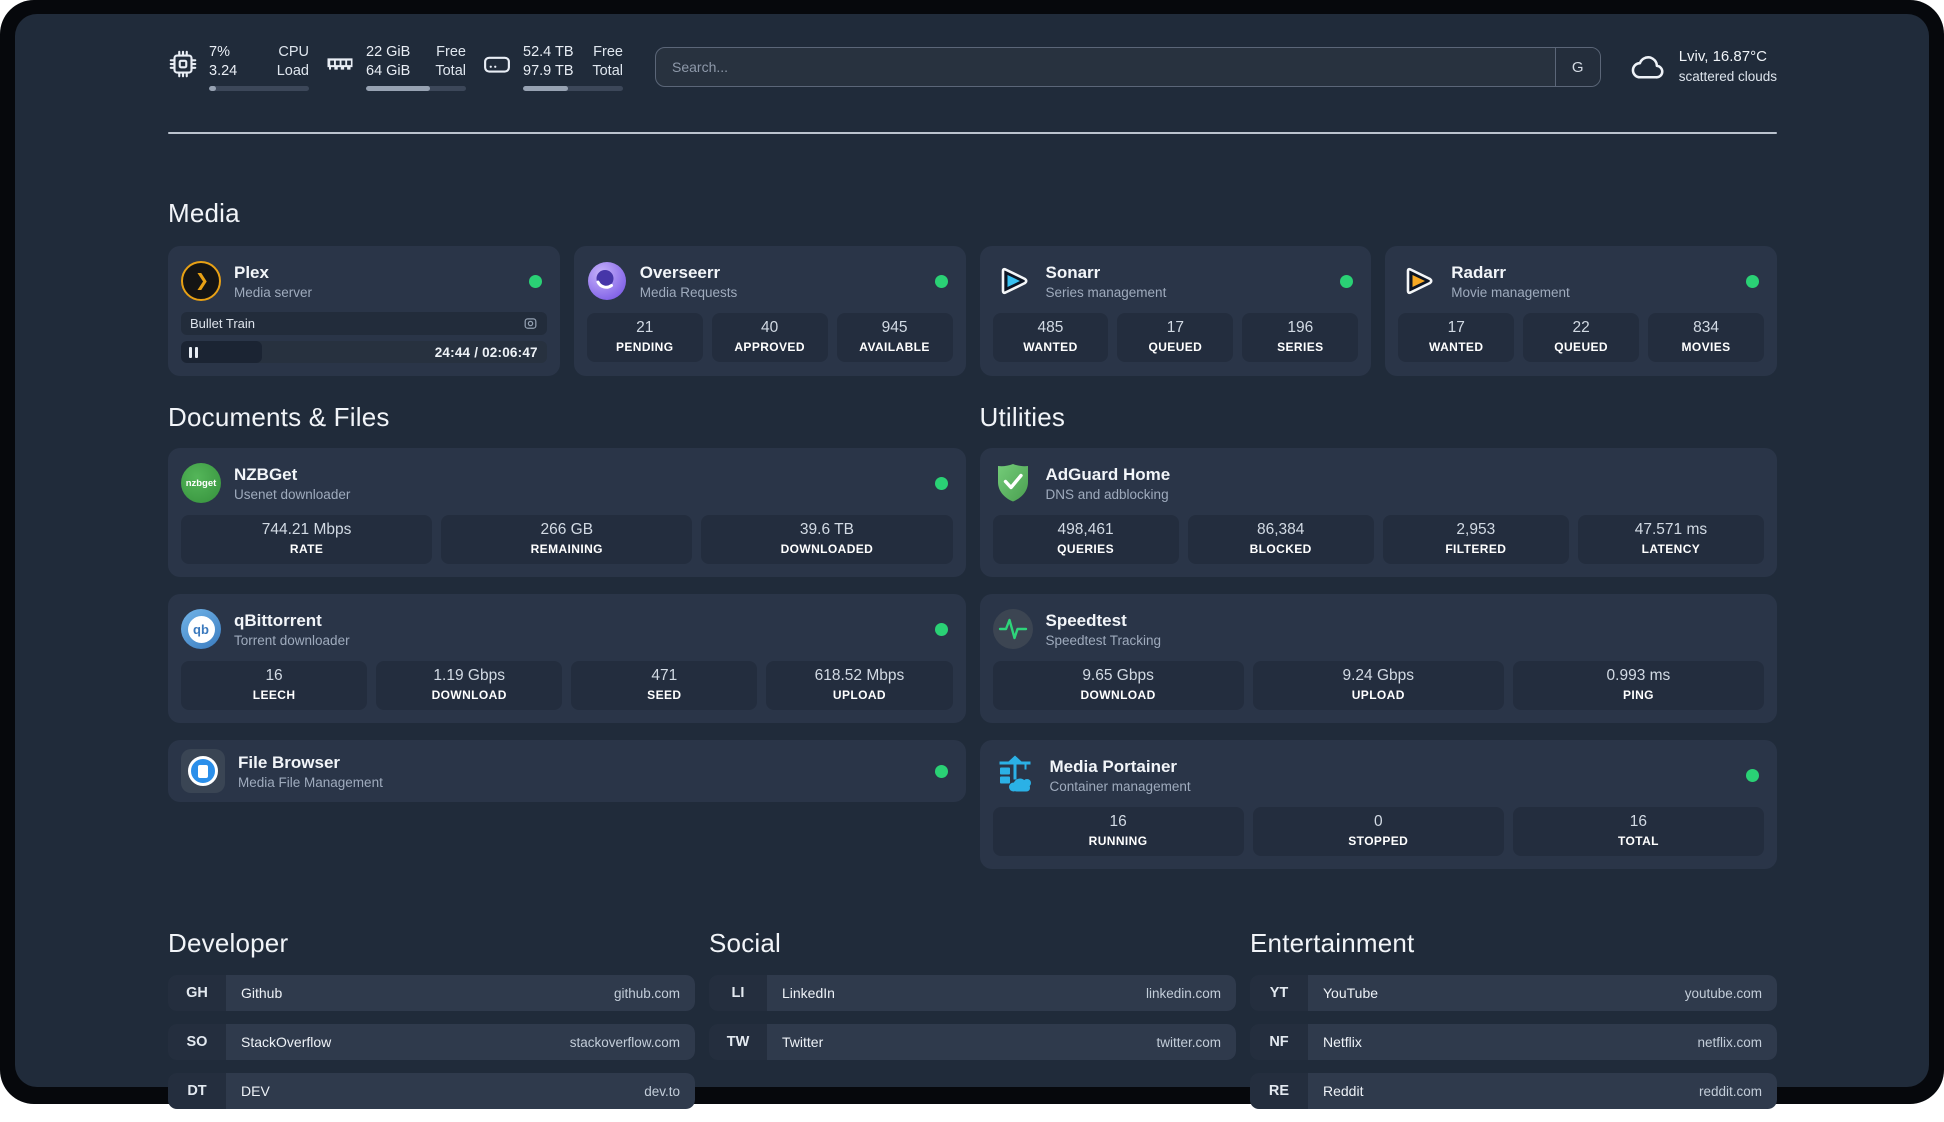 The height and width of the screenshot is (1122, 1944). Describe the element at coordinates (450, 61) in the screenshot. I see `memory-labels: Free Total` at that location.